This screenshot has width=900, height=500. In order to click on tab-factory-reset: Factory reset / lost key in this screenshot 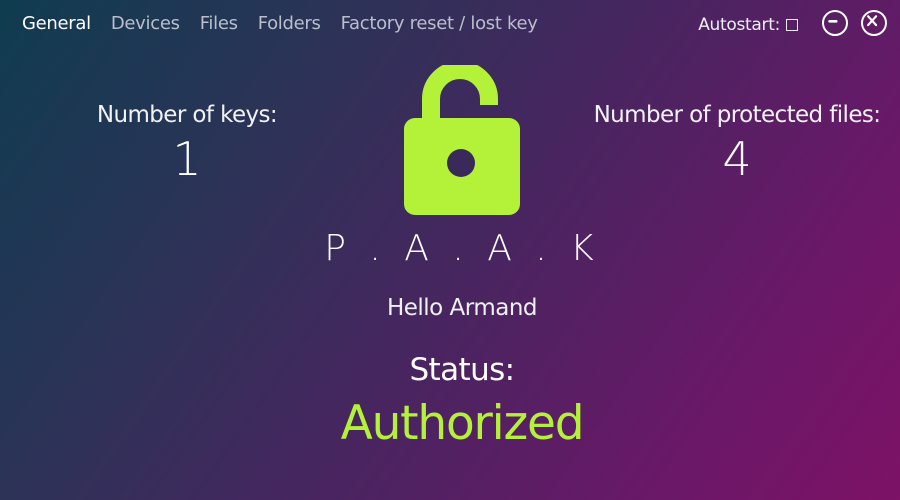, I will do `click(439, 23)`.